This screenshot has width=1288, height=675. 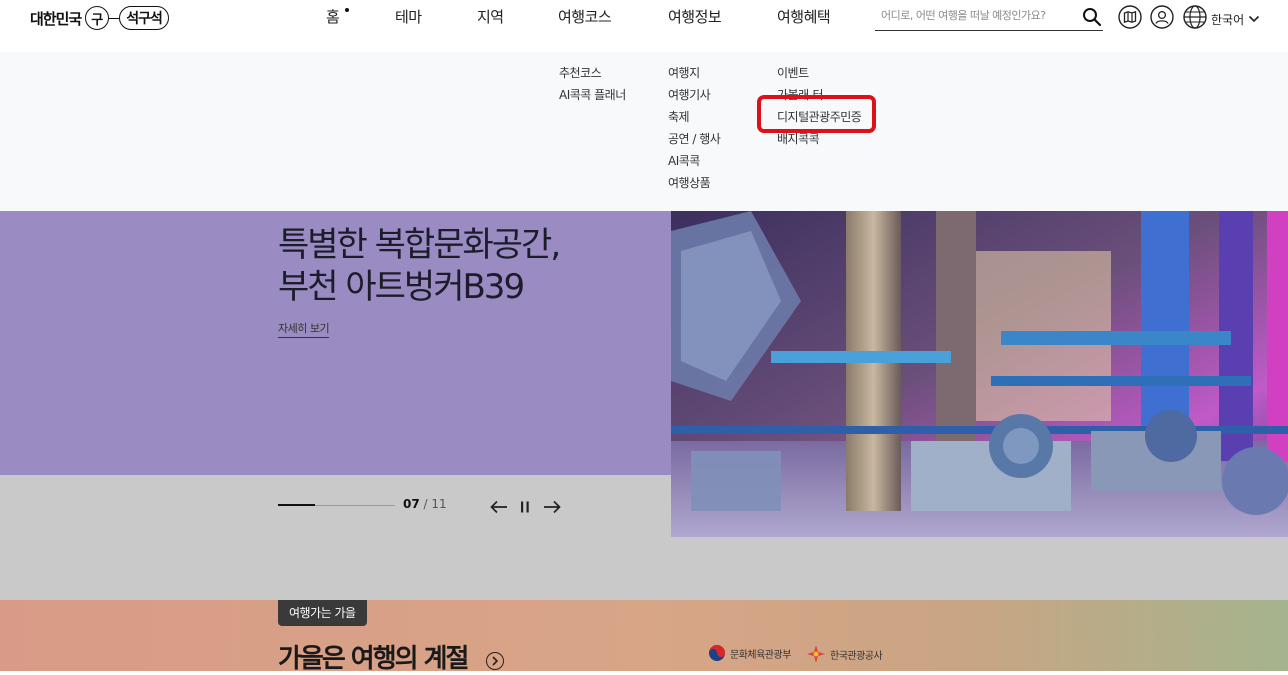 What do you see at coordinates (419, 245) in the screenshot?
I see `hero-title-line1: 특별한 복합문화공간,` at bounding box center [419, 245].